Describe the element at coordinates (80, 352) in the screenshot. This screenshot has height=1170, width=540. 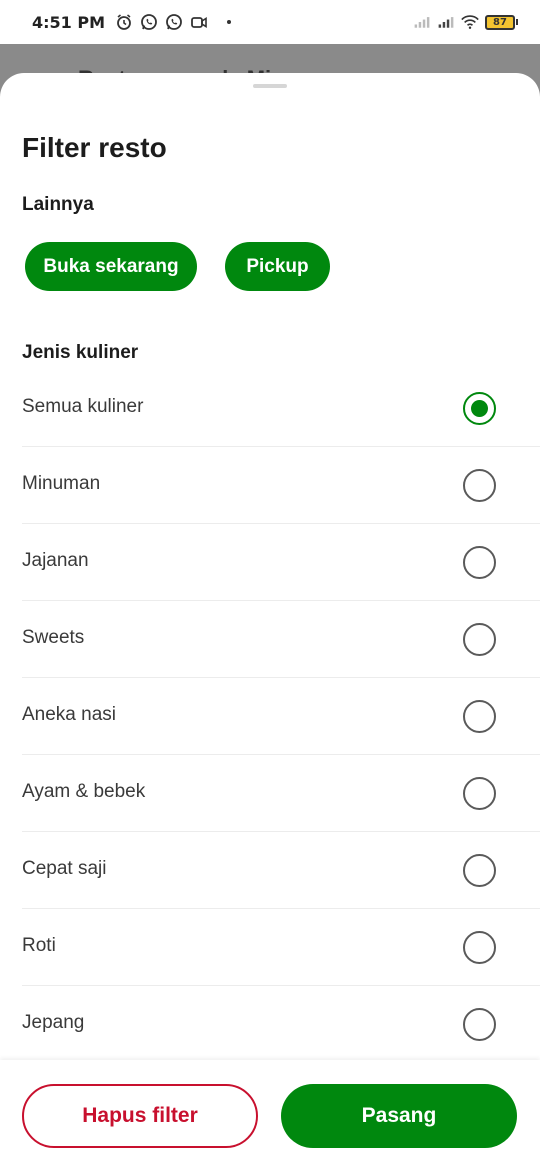
I see `section-label-cuisine: Jenis kuliner` at that location.